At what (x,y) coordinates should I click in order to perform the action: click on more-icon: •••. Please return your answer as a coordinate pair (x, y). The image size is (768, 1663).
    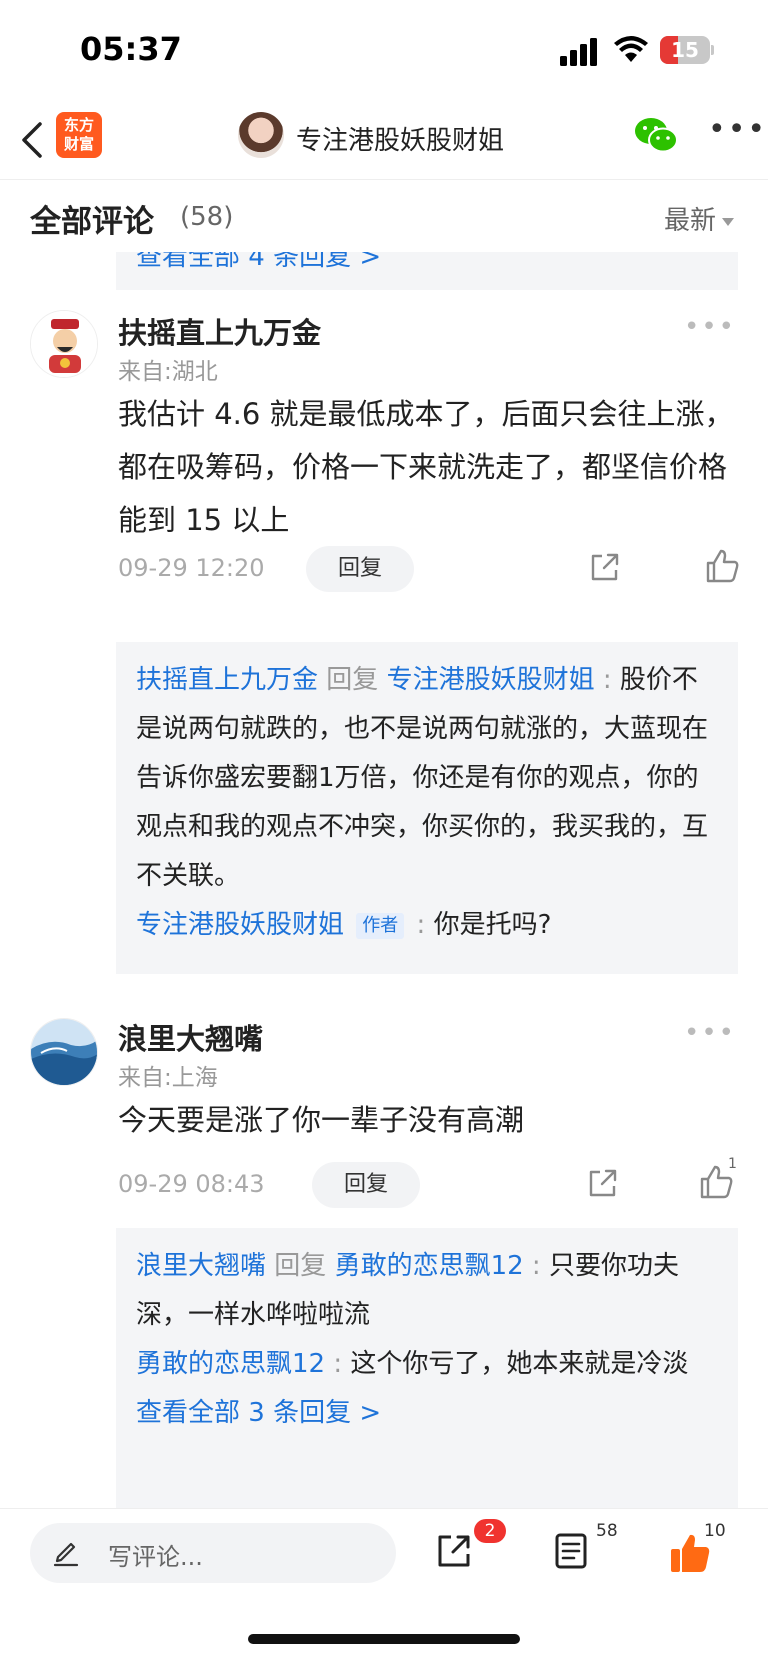
    Looking at the image, I should click on (736, 132).